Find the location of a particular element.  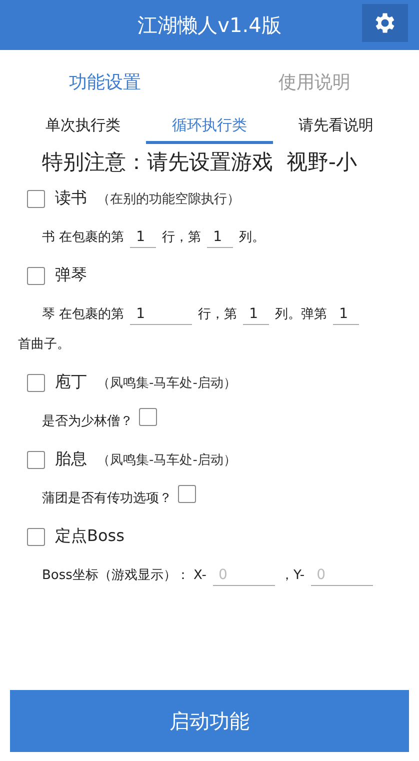

notice-text: 特别注意：请先设置游戏 视野-小 is located at coordinates (200, 162).